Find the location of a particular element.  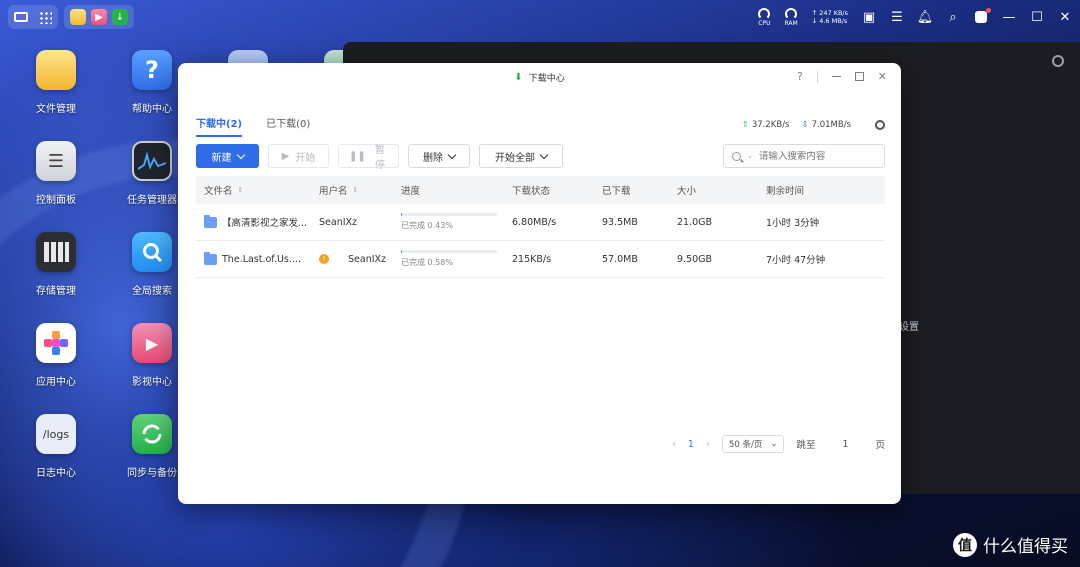

magnifier-icon is located at coordinates (152, 252).